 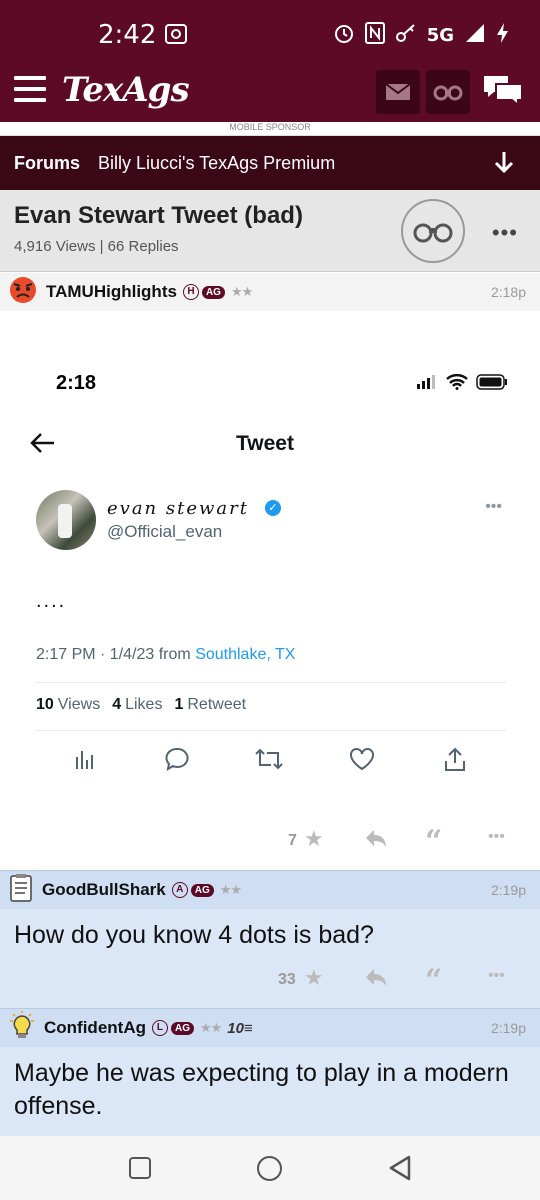 What do you see at coordinates (158, 215) in the screenshot?
I see `thread-title: Evan Stewart Tweet (bad)` at bounding box center [158, 215].